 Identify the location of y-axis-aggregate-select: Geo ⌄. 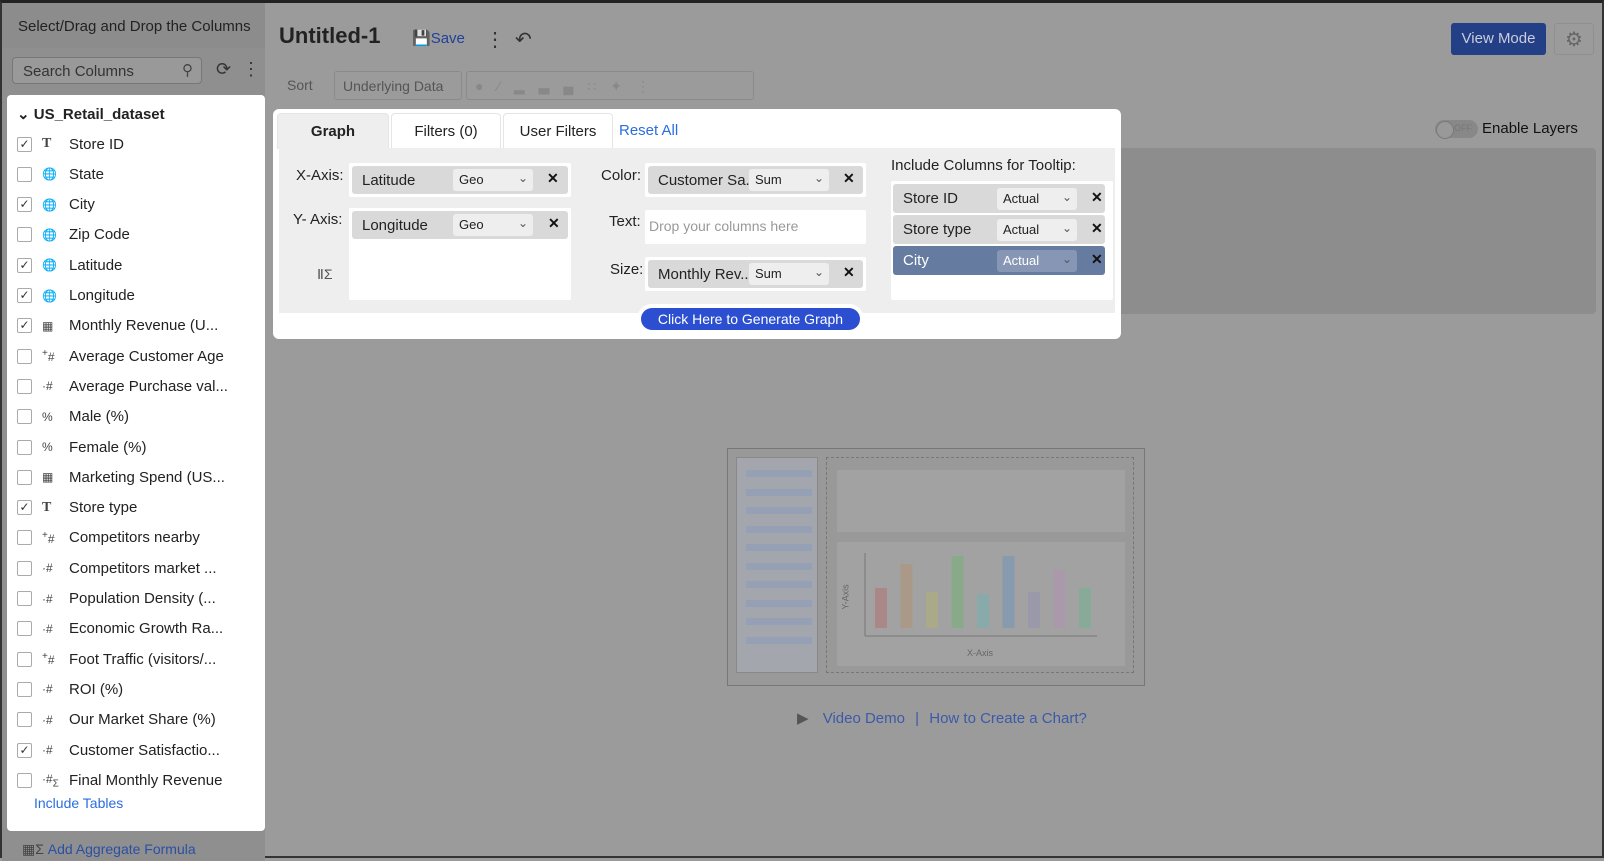
(493, 225).